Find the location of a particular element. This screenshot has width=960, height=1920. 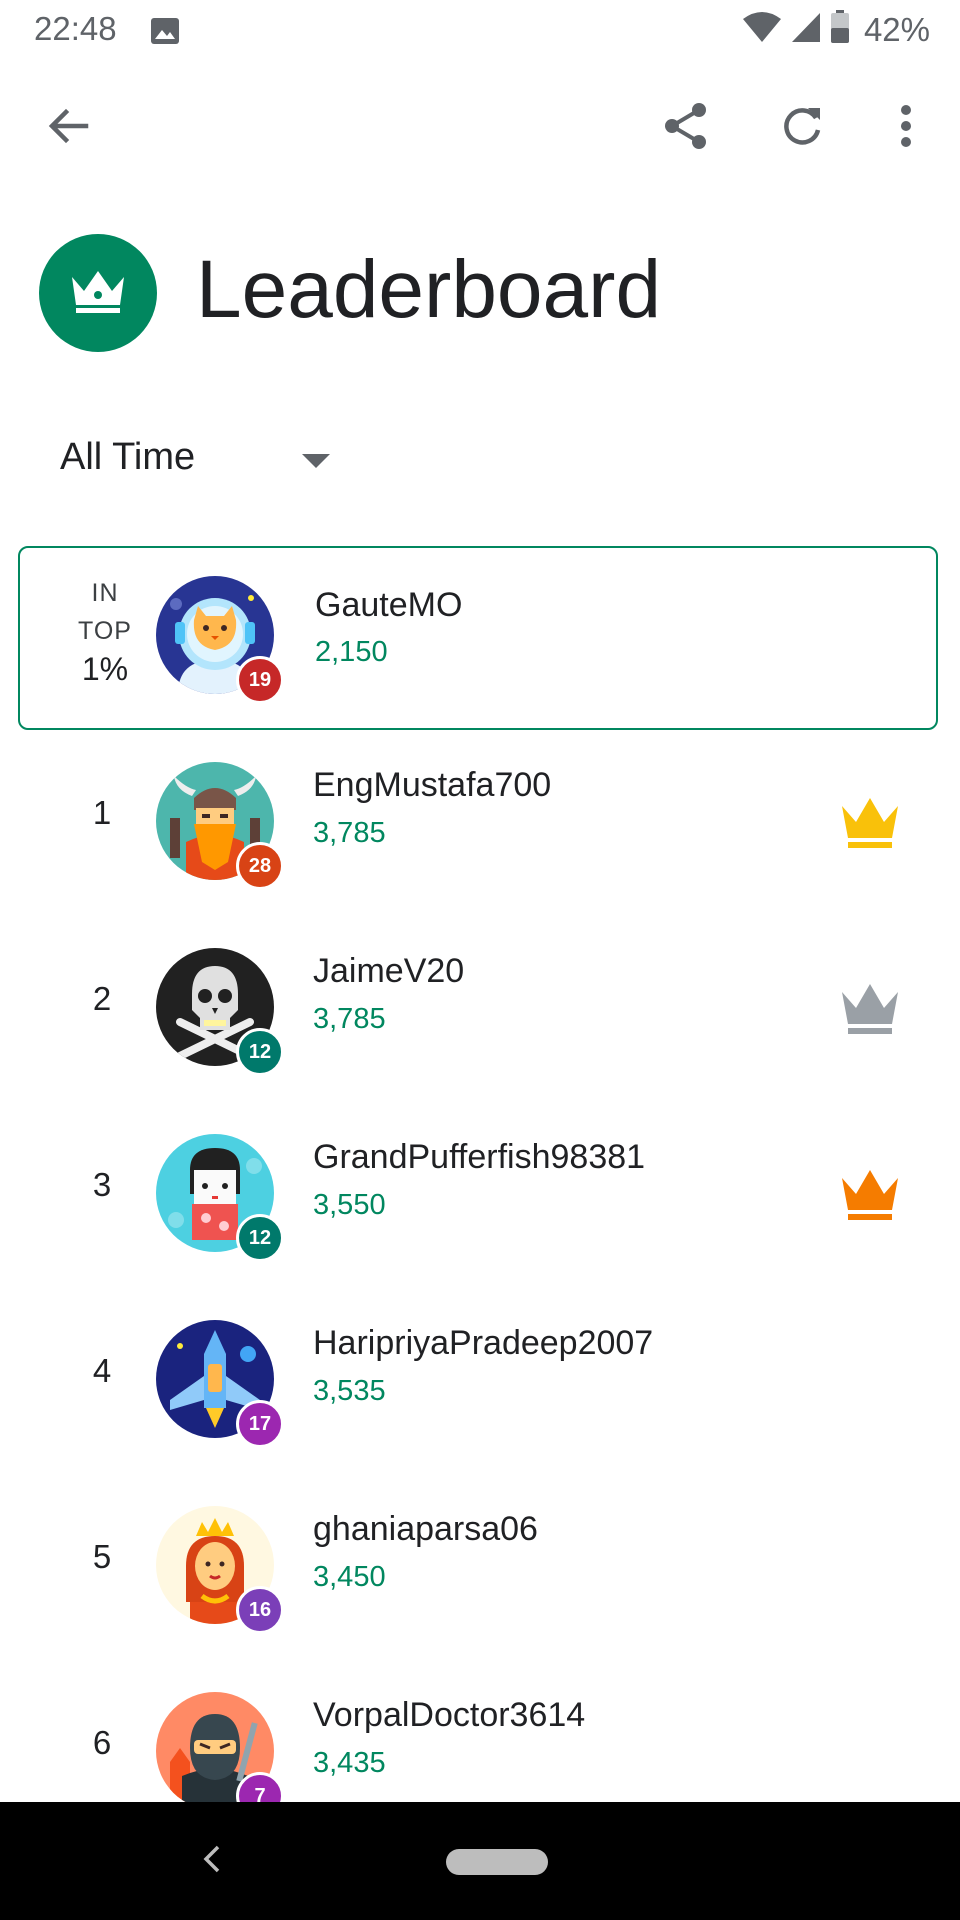

more-options-button is located at coordinates (906, 128).